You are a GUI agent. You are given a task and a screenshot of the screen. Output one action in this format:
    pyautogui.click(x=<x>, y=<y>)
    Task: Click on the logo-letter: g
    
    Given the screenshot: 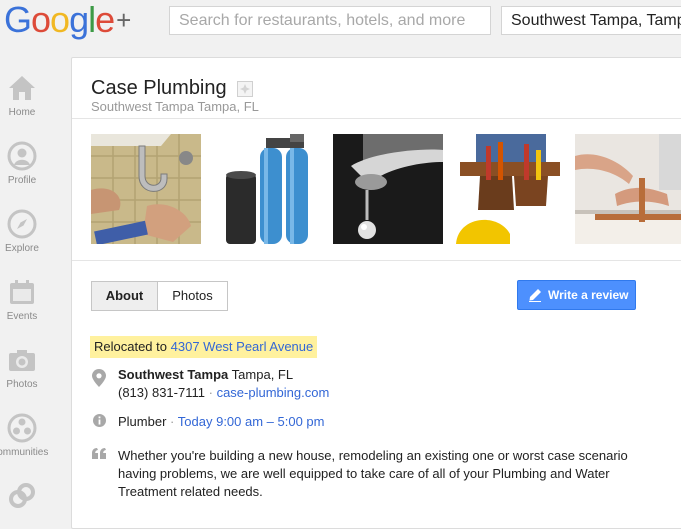 What is the action you would take?
    pyautogui.click(x=79, y=20)
    